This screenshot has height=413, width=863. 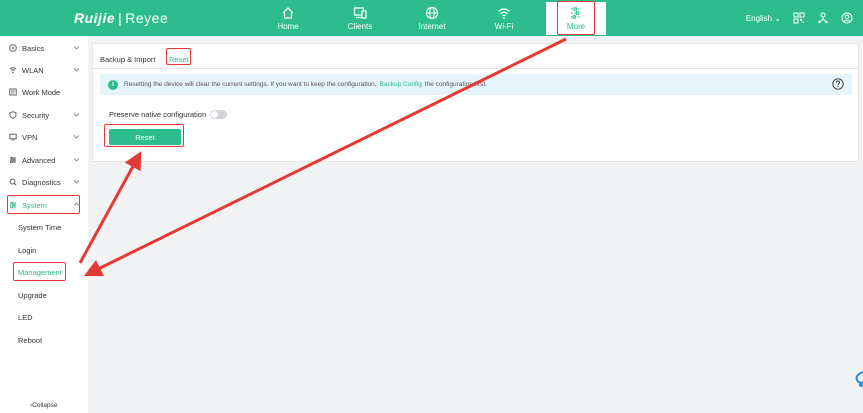 What do you see at coordinates (113, 84) in the screenshot?
I see `info-icon: i` at bounding box center [113, 84].